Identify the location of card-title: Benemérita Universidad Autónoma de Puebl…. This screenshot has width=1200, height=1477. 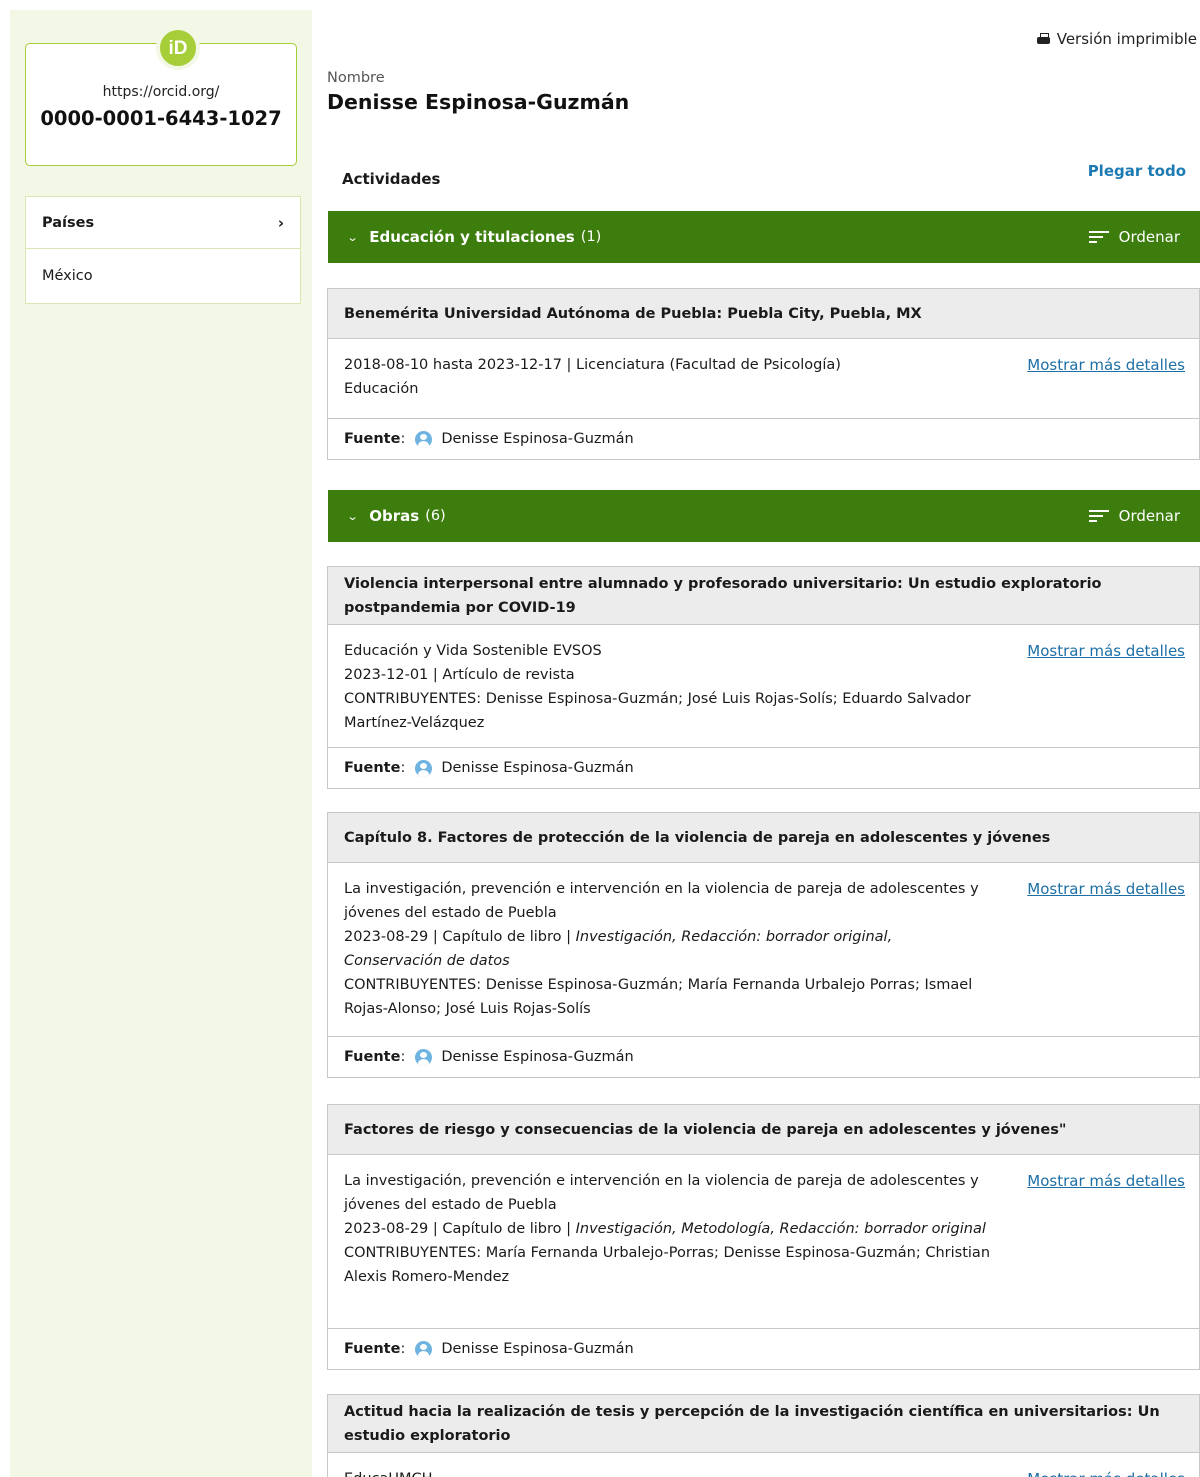
(763, 314).